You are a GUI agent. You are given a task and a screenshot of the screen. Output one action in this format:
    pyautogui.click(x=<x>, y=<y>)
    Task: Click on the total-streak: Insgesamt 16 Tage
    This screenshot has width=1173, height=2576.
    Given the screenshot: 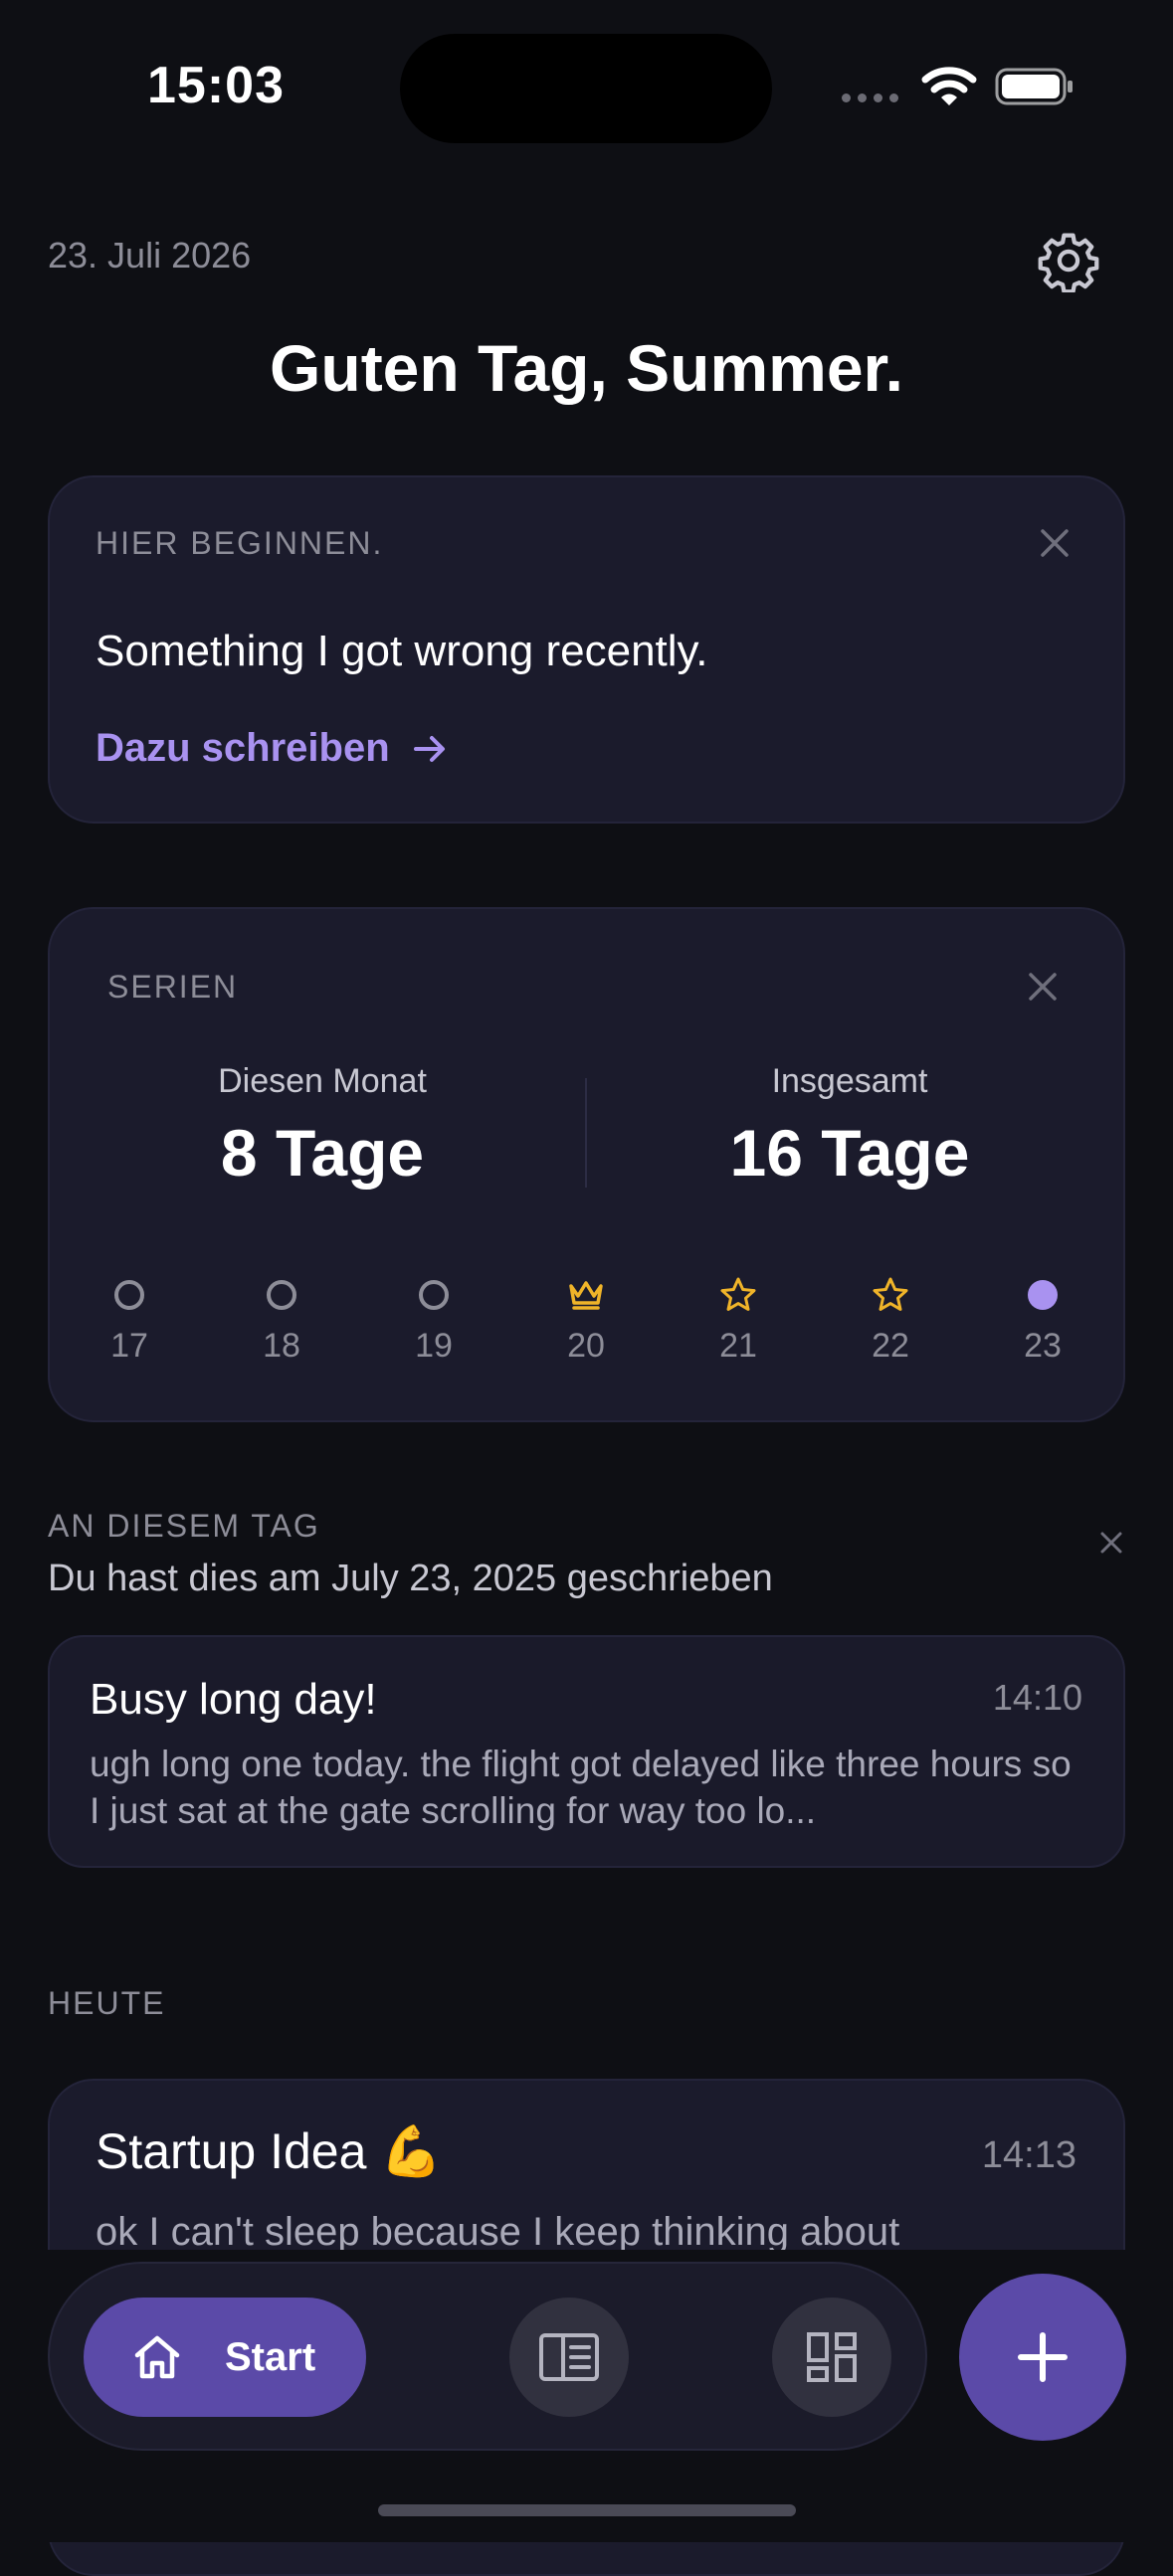 What is the action you would take?
    pyautogui.click(x=850, y=1126)
    